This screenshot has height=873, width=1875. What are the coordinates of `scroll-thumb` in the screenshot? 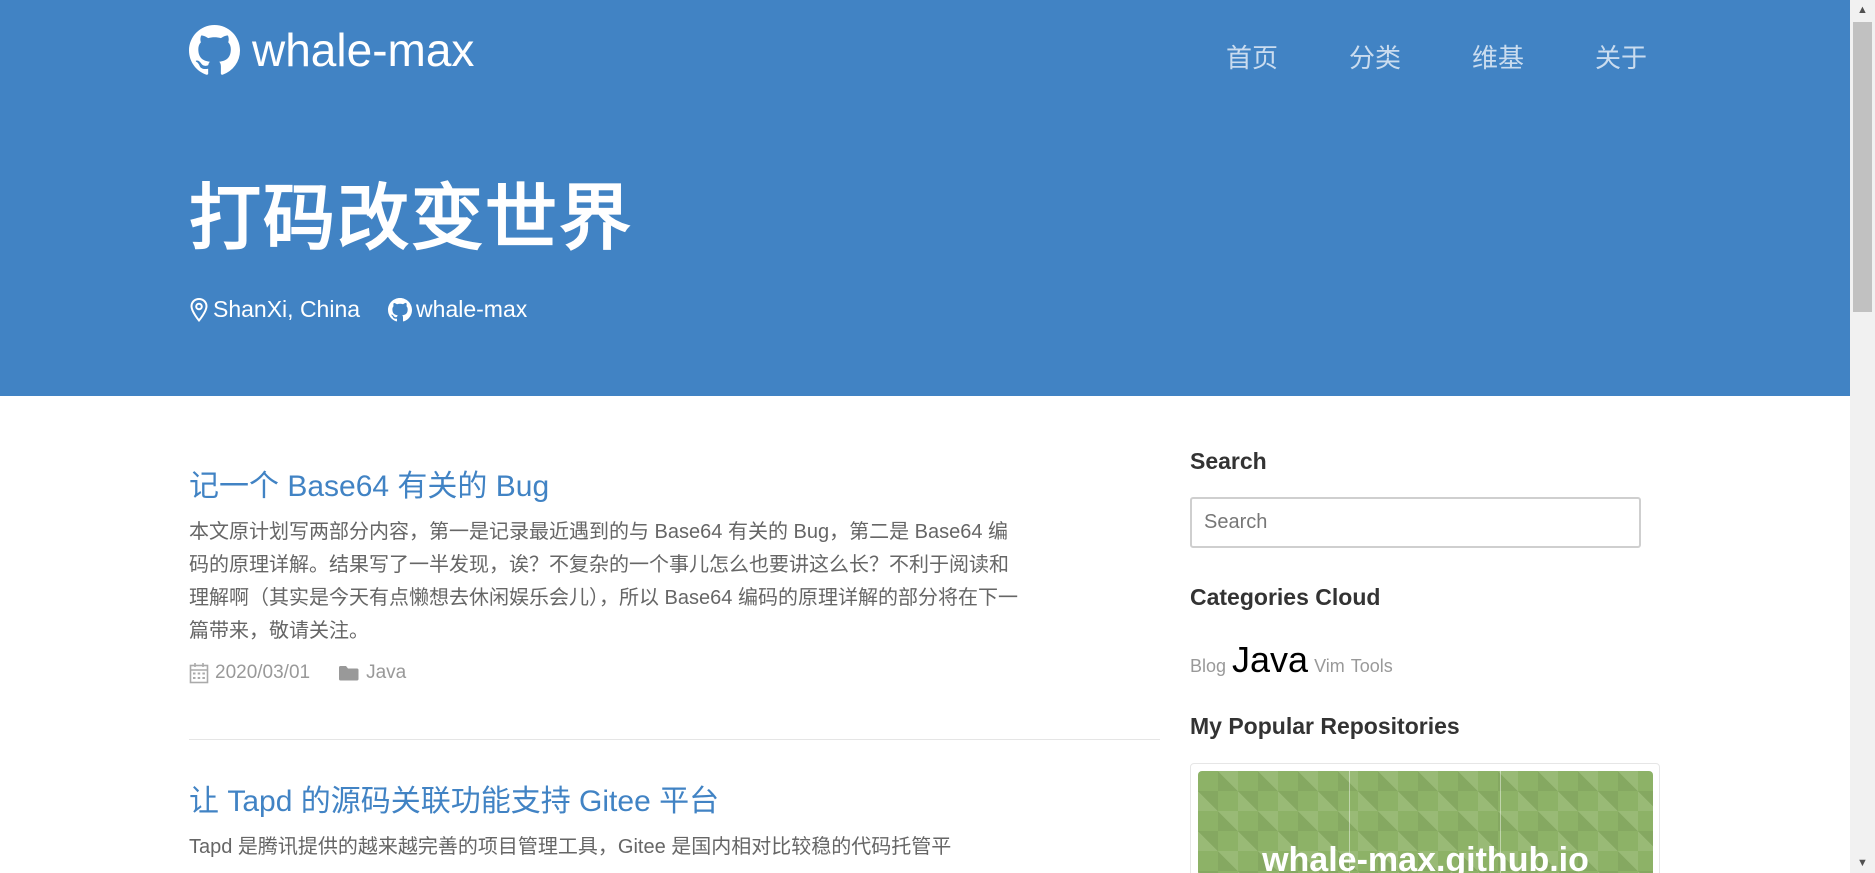 It's located at (1862, 167).